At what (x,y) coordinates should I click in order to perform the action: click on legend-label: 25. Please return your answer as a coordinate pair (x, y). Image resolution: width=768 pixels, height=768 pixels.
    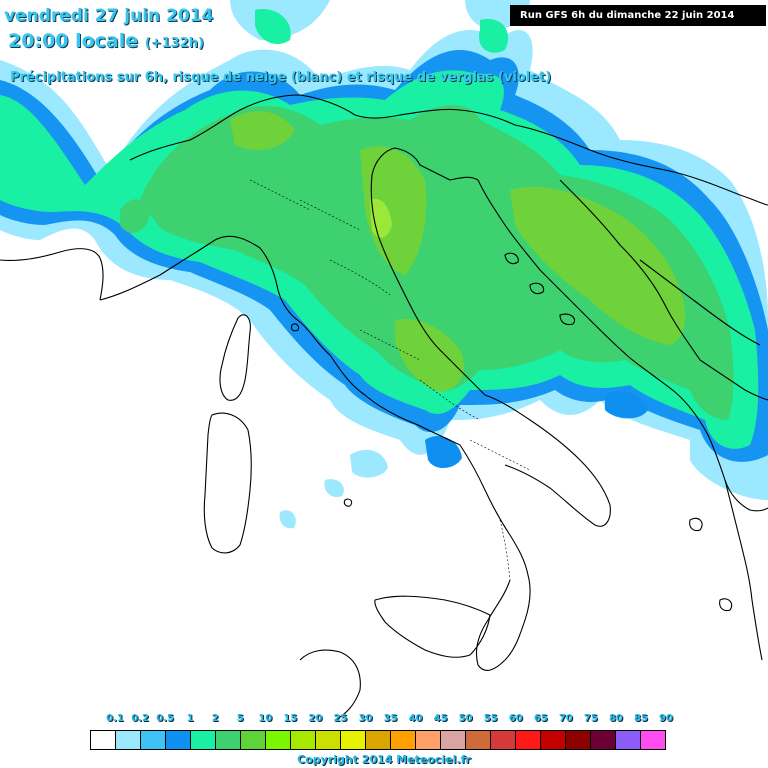
    Looking at the image, I should click on (340, 718).